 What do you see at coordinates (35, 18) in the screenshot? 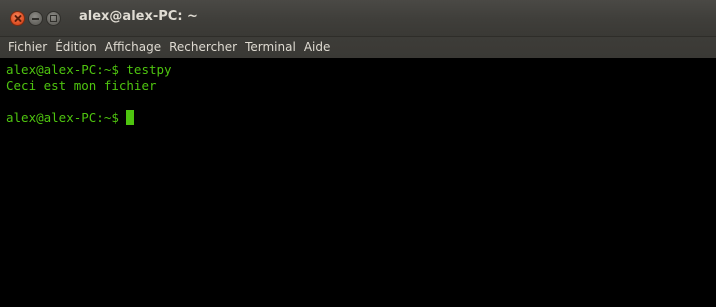
I see `minimize-icon` at bounding box center [35, 18].